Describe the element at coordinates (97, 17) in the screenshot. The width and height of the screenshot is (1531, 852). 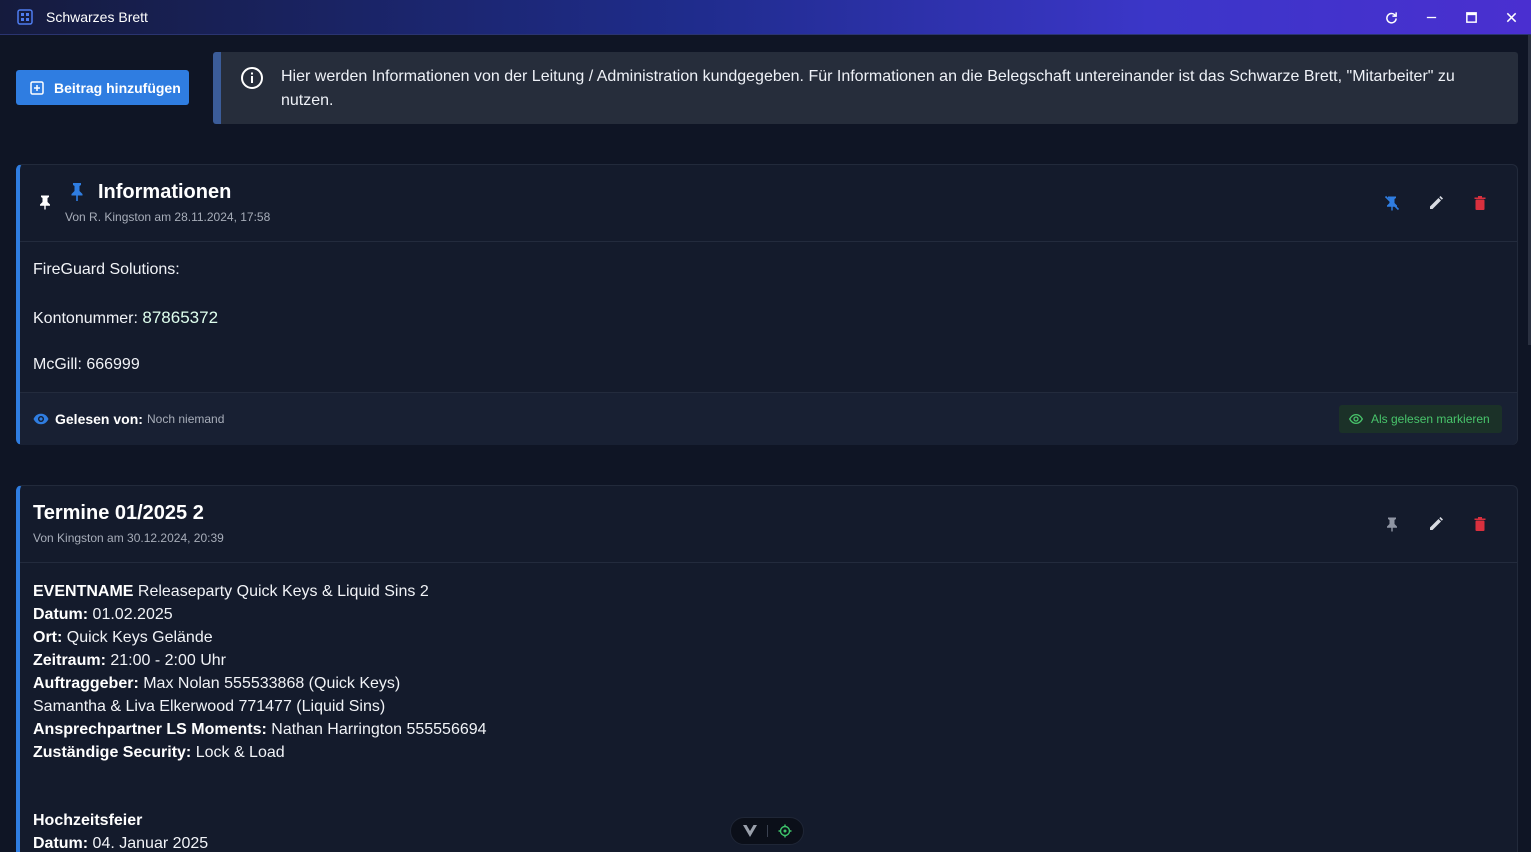
I see `window-title: Schwarzes Brett` at that location.